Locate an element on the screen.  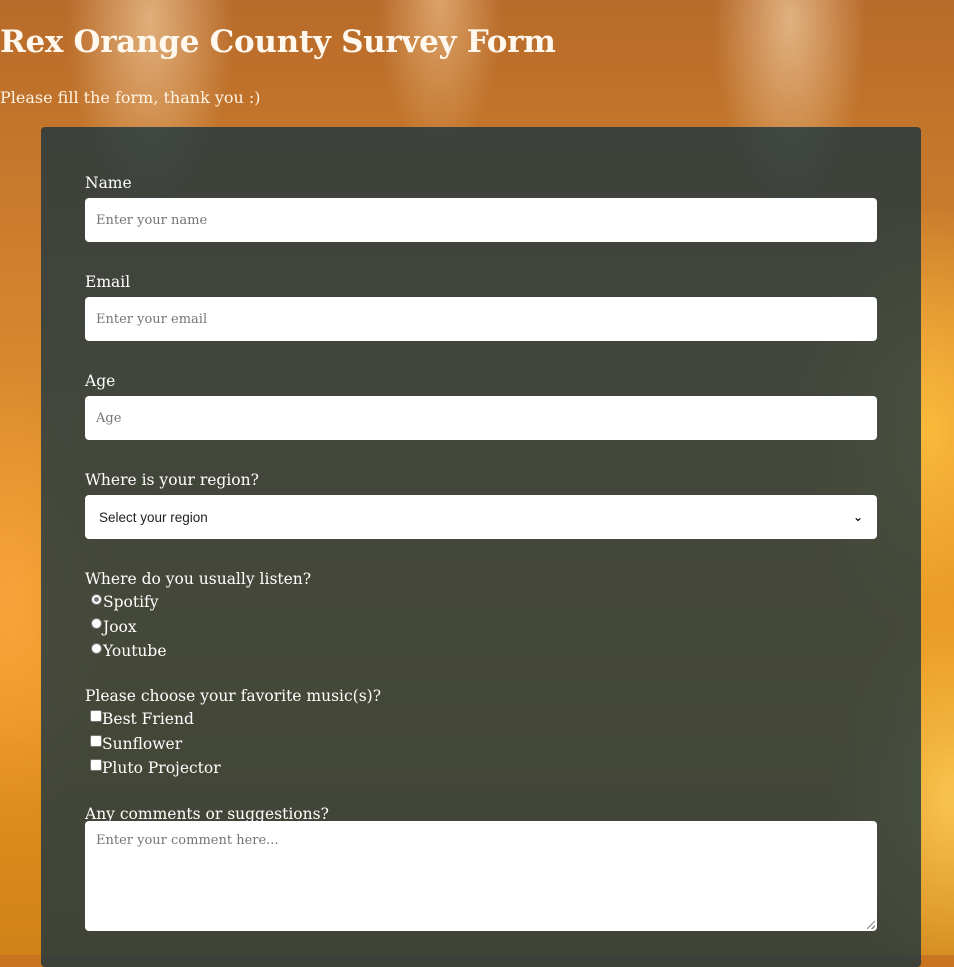
listen-option-youtube: Youtube is located at coordinates (481, 651).